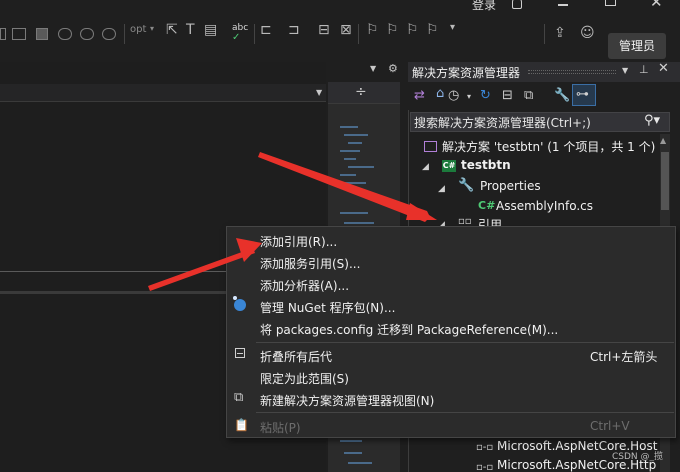 The width and height of the screenshot is (680, 472). I want to click on solution-icon, so click(430, 146).